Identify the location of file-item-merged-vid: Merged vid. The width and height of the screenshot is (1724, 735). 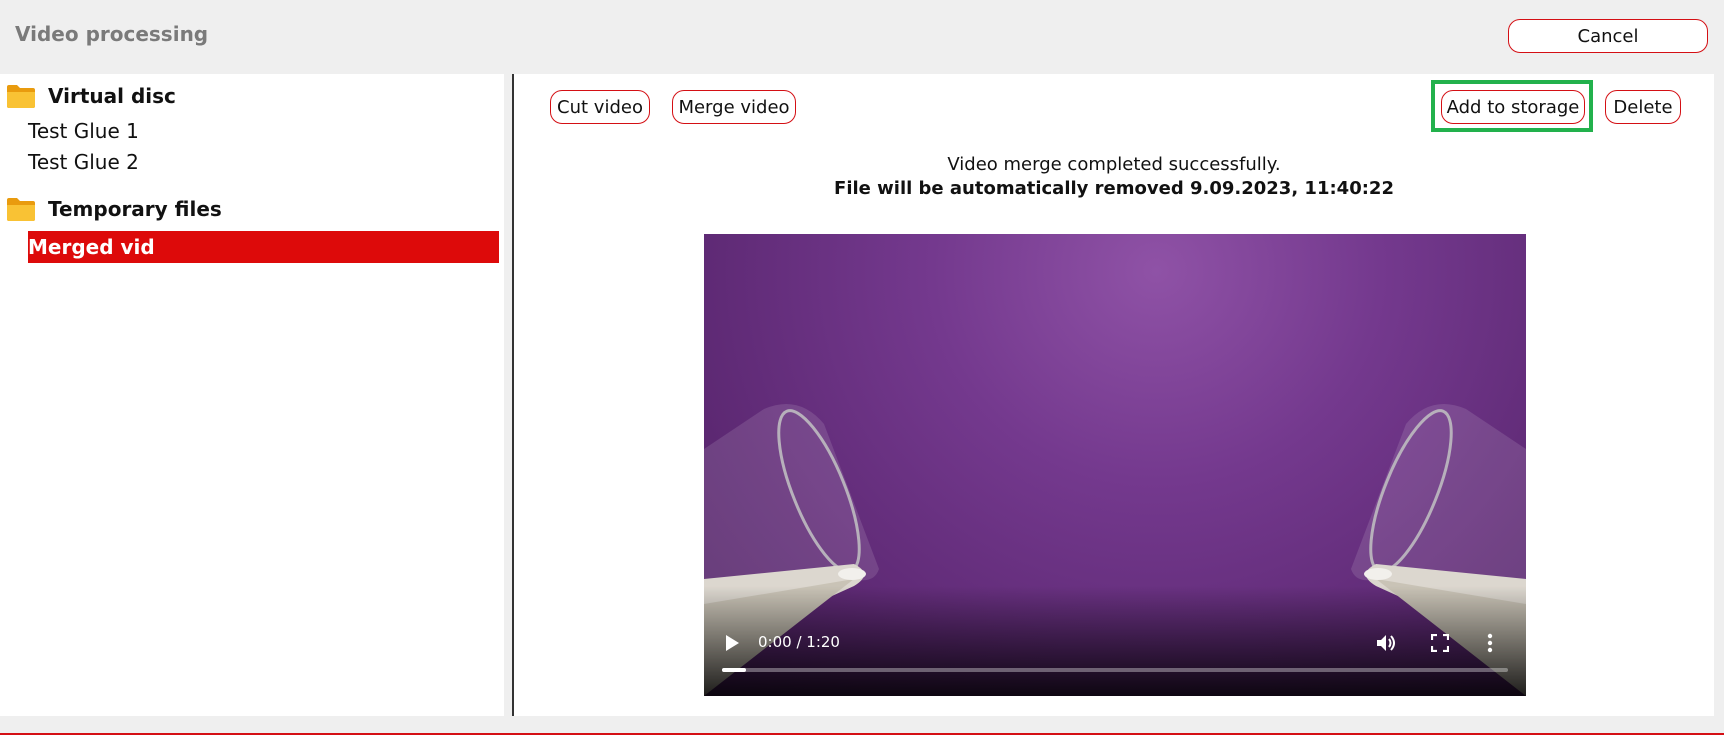
(263, 247).